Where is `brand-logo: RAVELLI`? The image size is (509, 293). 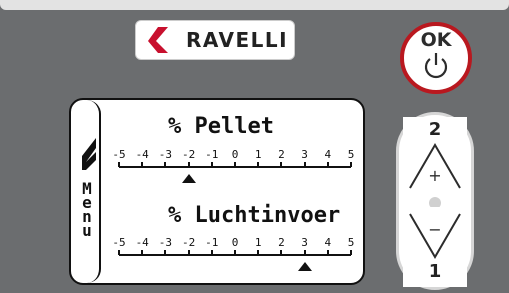 brand-logo: RAVELLI is located at coordinates (215, 40).